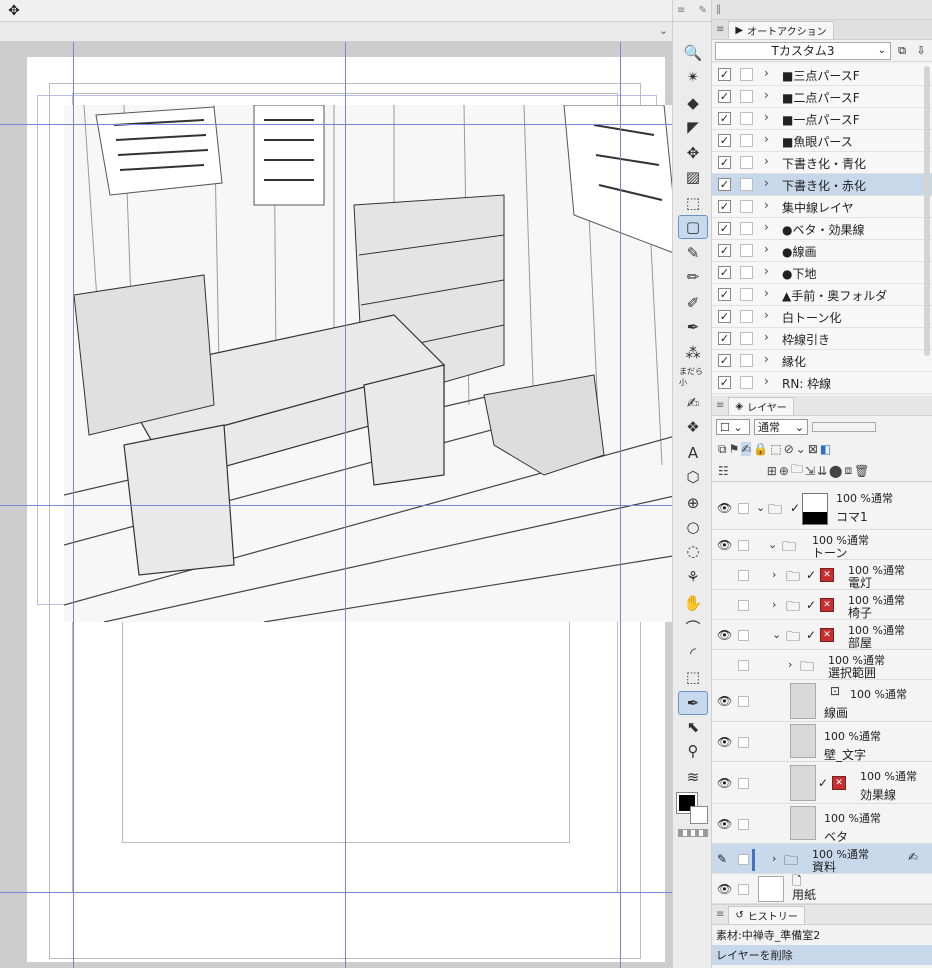  What do you see at coordinates (693, 727) in the screenshot?
I see `object-select-icon: ⬉` at bounding box center [693, 727].